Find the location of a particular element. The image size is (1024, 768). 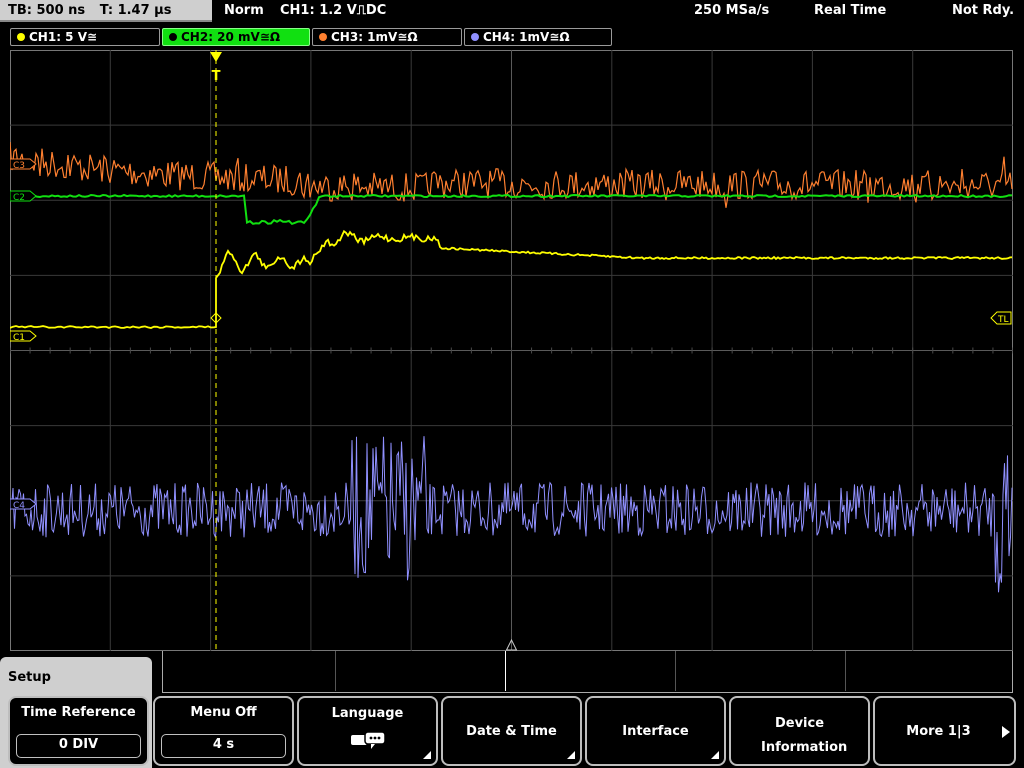

interface-button: Interface is located at coordinates (655, 731).